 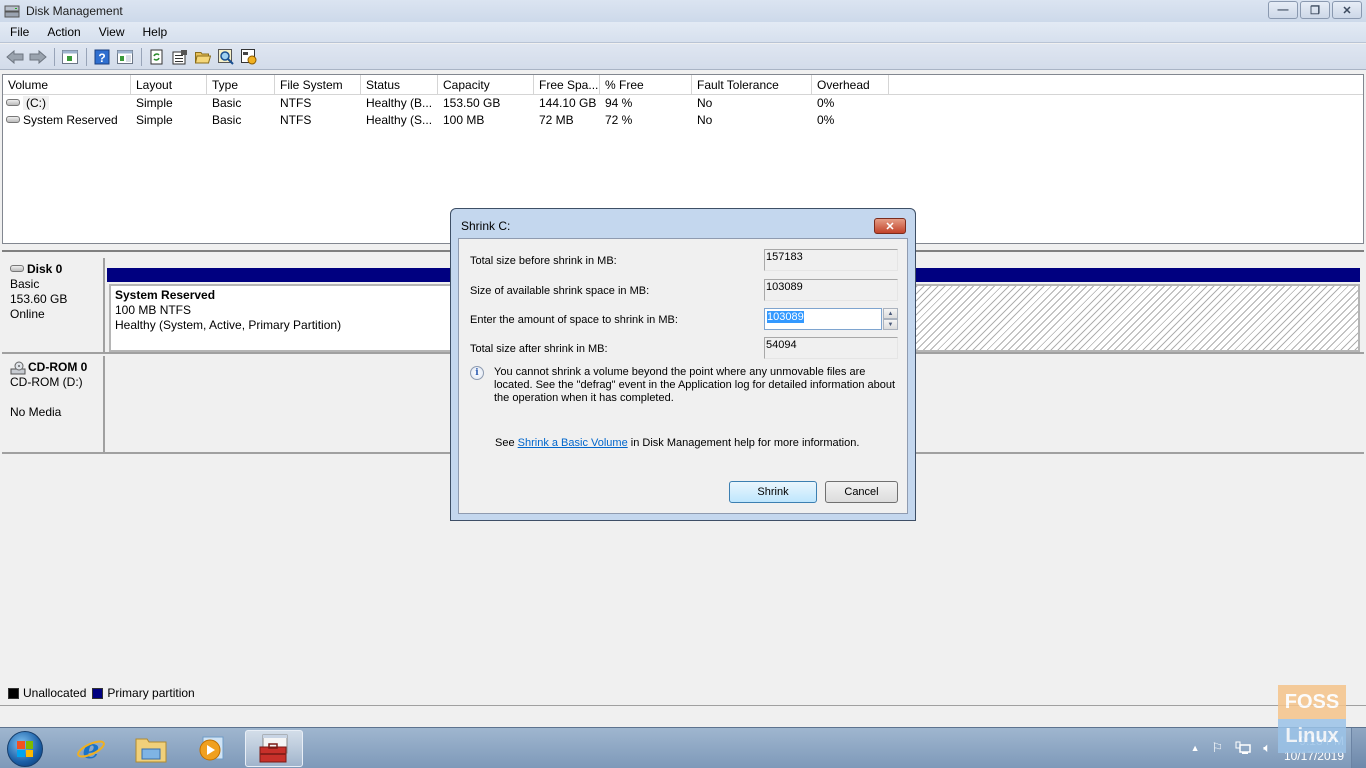 What do you see at coordinates (13, 103) in the screenshot?
I see `drive-icon` at bounding box center [13, 103].